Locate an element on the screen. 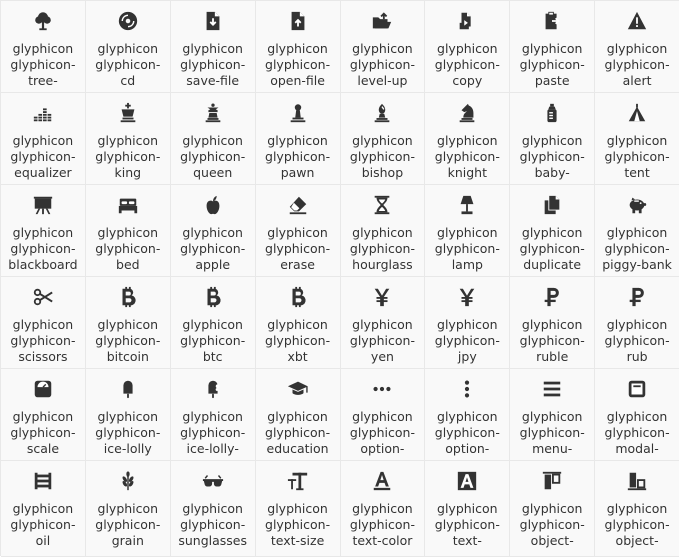  icon-cell: glyphicon glyphicon-baby- is located at coordinates (553, 139).